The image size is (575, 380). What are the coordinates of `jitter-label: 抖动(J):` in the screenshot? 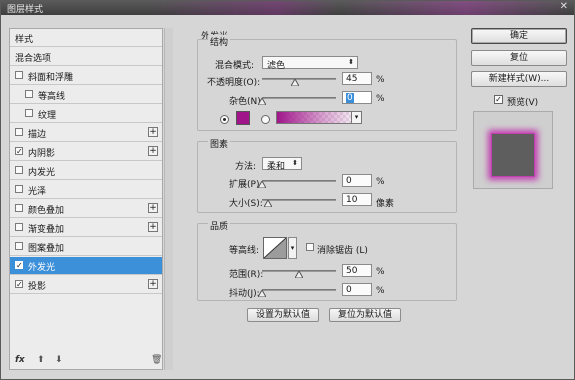 It's located at (244, 294).